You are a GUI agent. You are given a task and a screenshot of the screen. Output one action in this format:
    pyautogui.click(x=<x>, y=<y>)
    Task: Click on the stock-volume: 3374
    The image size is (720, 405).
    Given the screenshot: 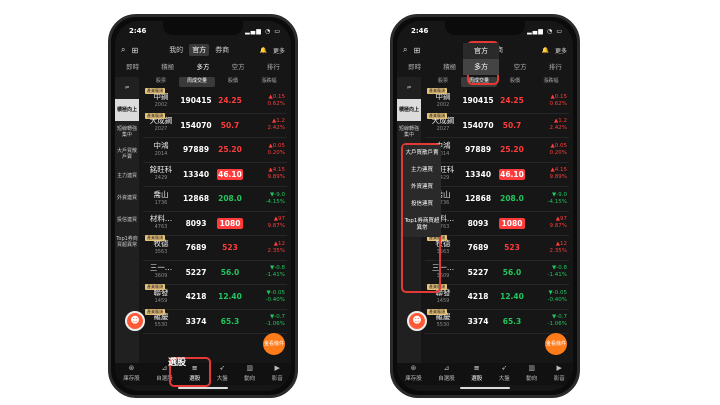 What is the action you would take?
    pyautogui.click(x=478, y=321)
    